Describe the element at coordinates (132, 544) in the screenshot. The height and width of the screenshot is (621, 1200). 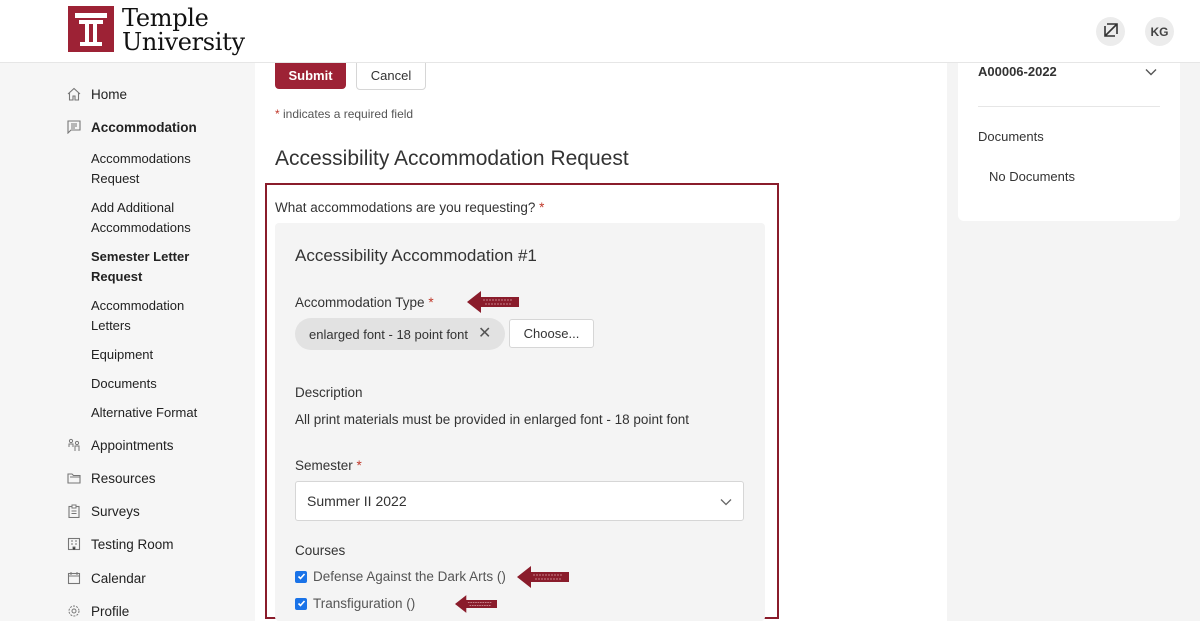
I see `sidebar-item-label: Testing Room` at that location.